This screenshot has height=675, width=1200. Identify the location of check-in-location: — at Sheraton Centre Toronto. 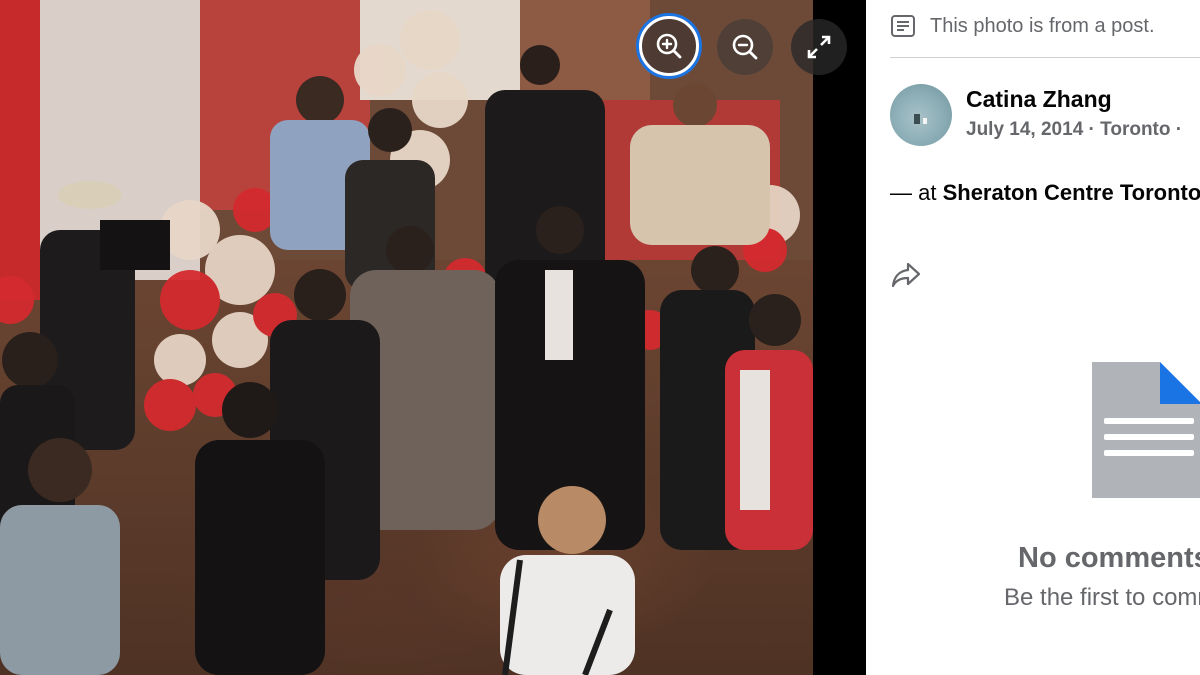
(1045, 193).